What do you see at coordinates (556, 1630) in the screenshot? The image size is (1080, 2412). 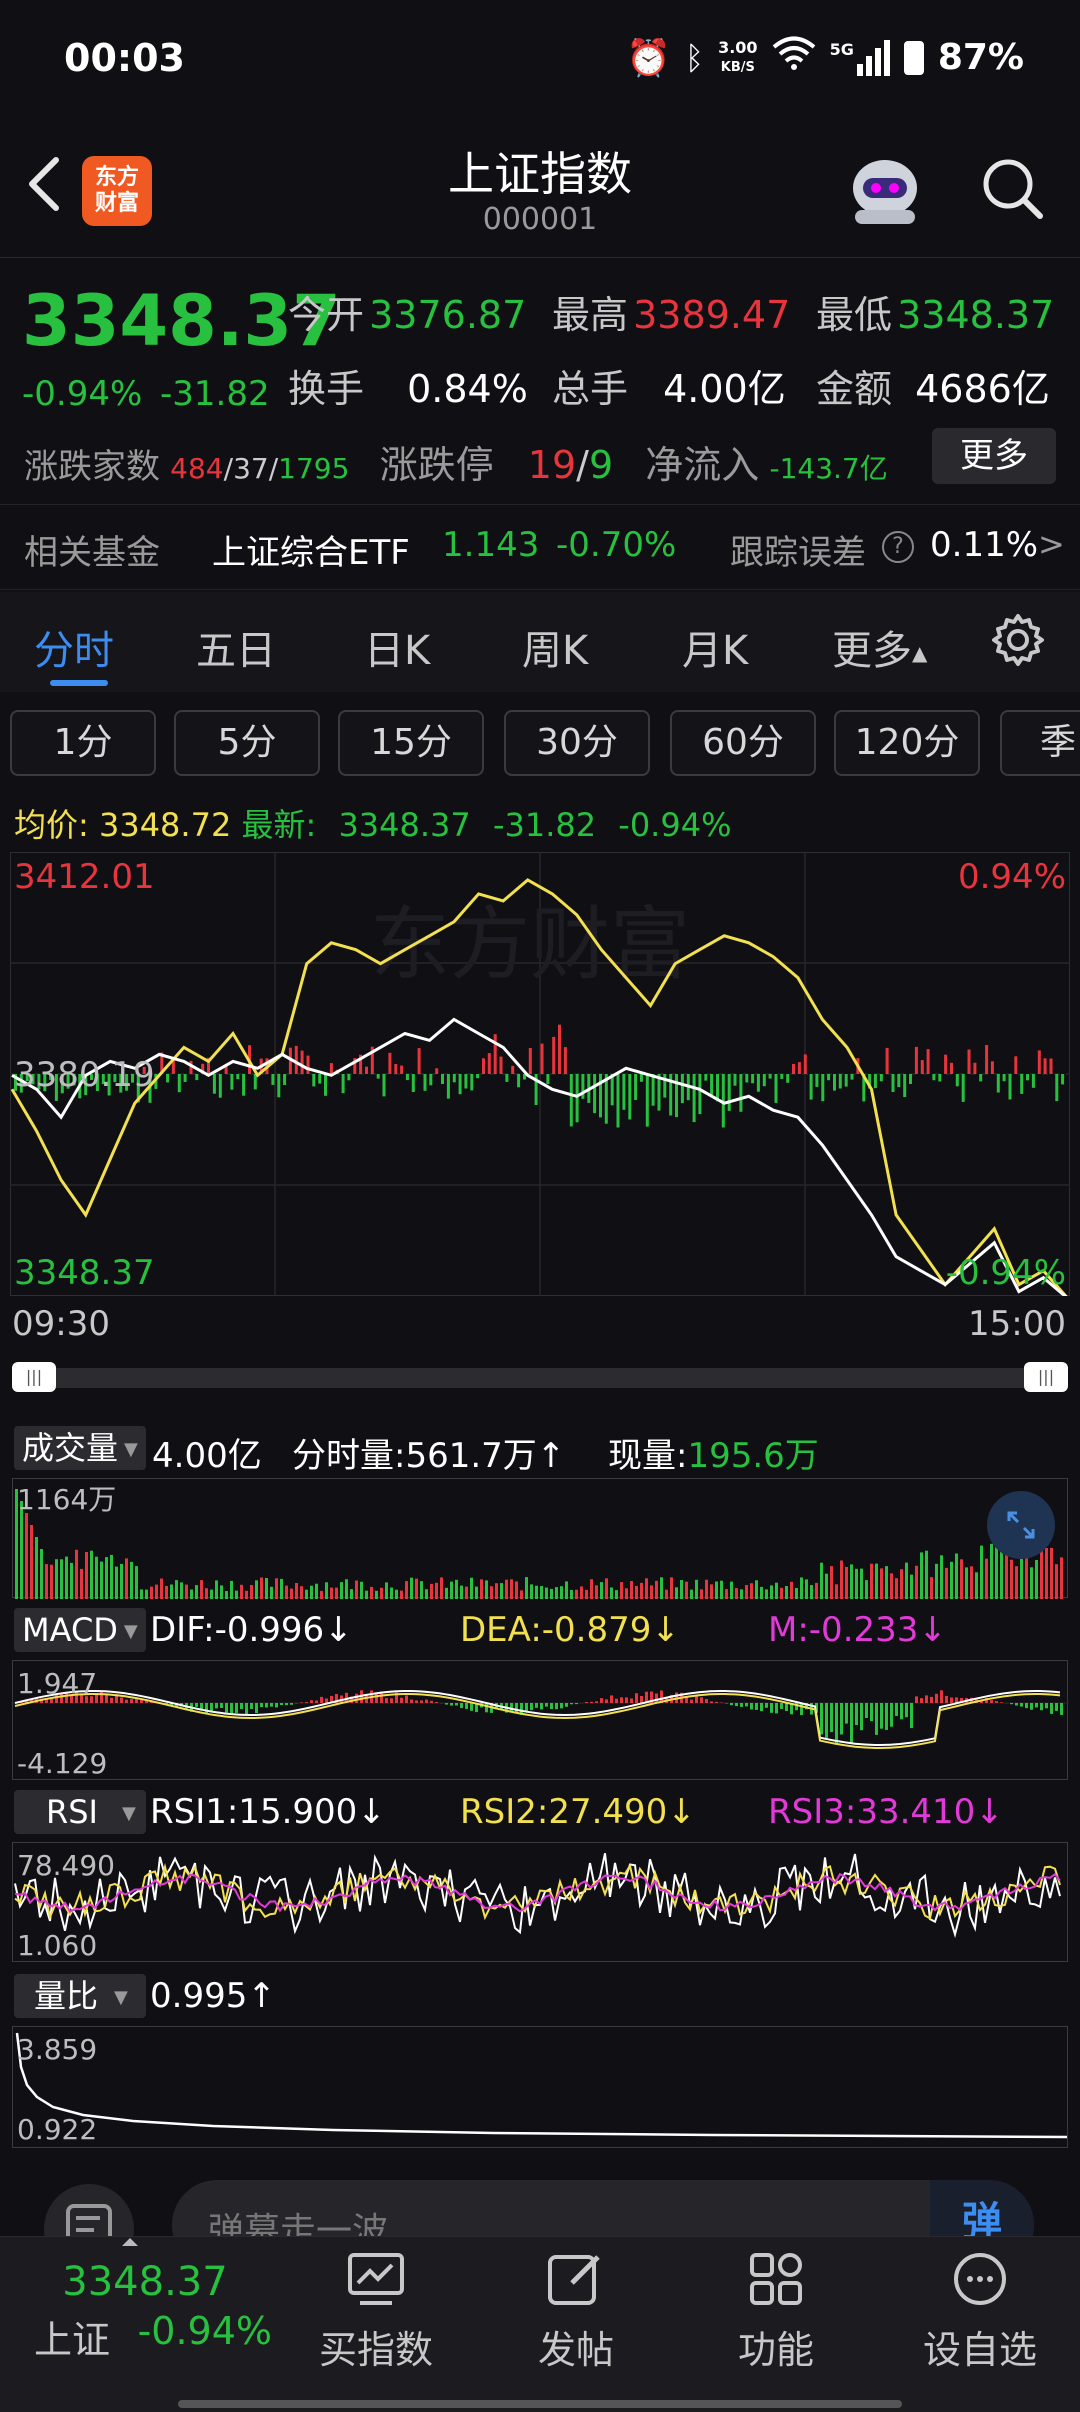 I see `macd-dea-value: DEA:-0.879` at bounding box center [556, 1630].